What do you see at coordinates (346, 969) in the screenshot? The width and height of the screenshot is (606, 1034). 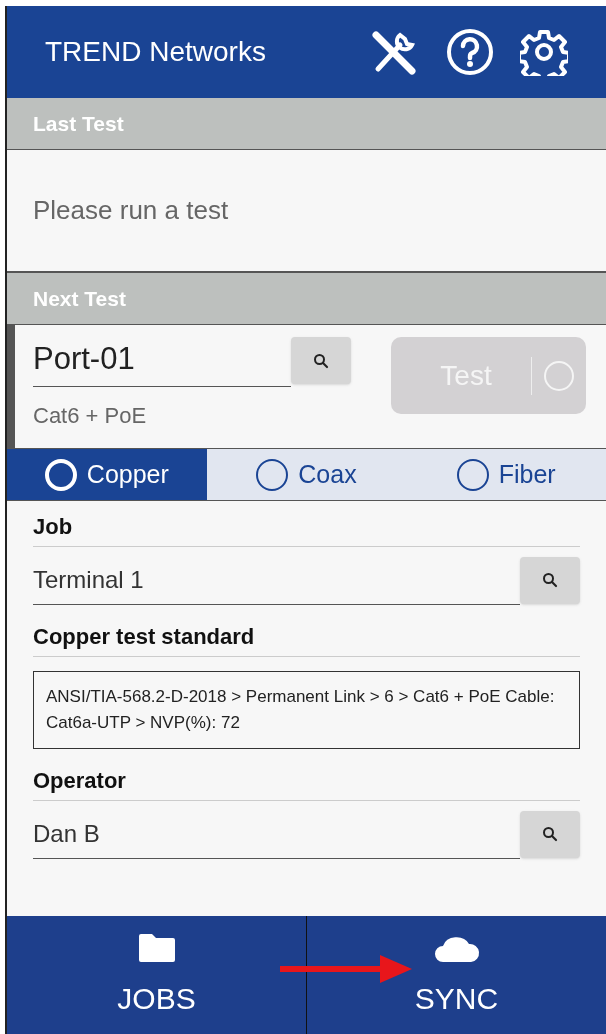 I see `arrow-icon` at bounding box center [346, 969].